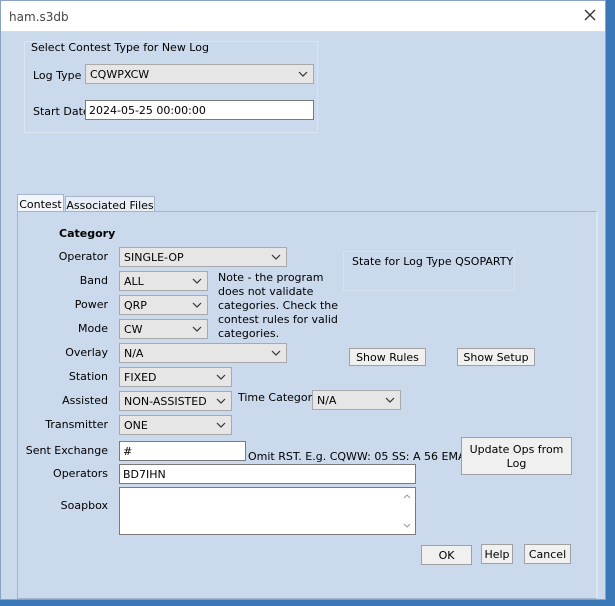 The height and width of the screenshot is (606, 615). I want to click on station-select: FIXED, so click(175, 377).